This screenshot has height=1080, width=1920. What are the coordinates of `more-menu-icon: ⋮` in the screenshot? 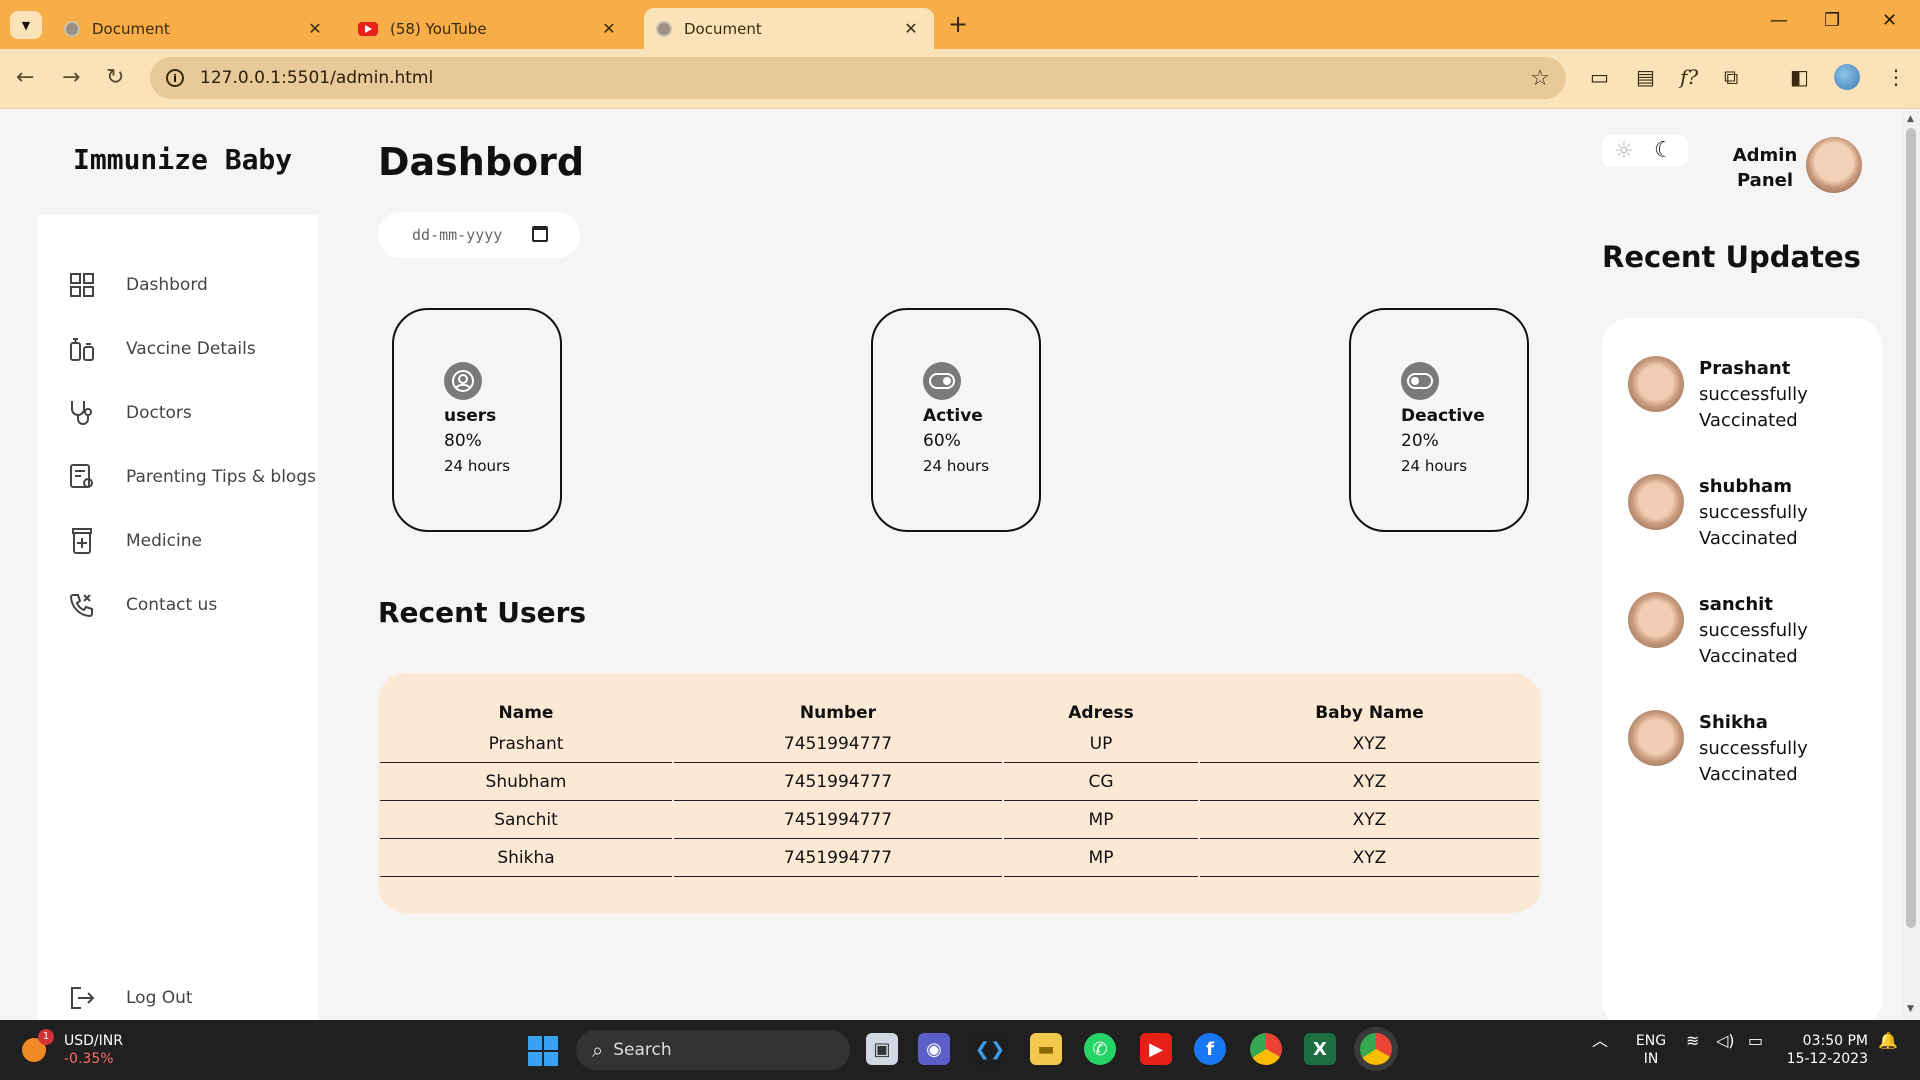 It's located at (1896, 77).